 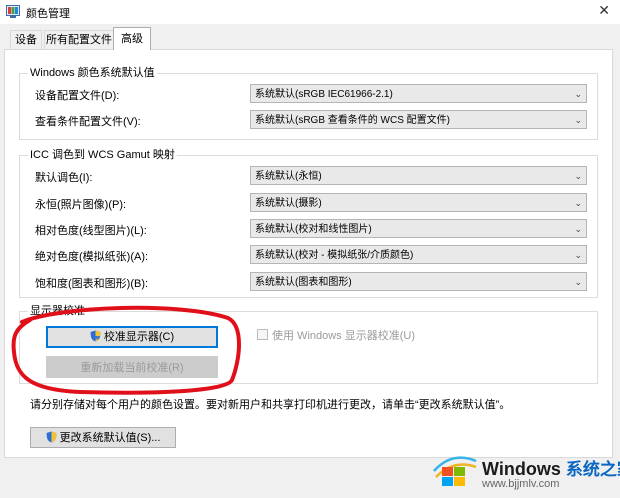 I want to click on perceptual-label: 永恒(照片图像)(P):, so click(x=81, y=205).